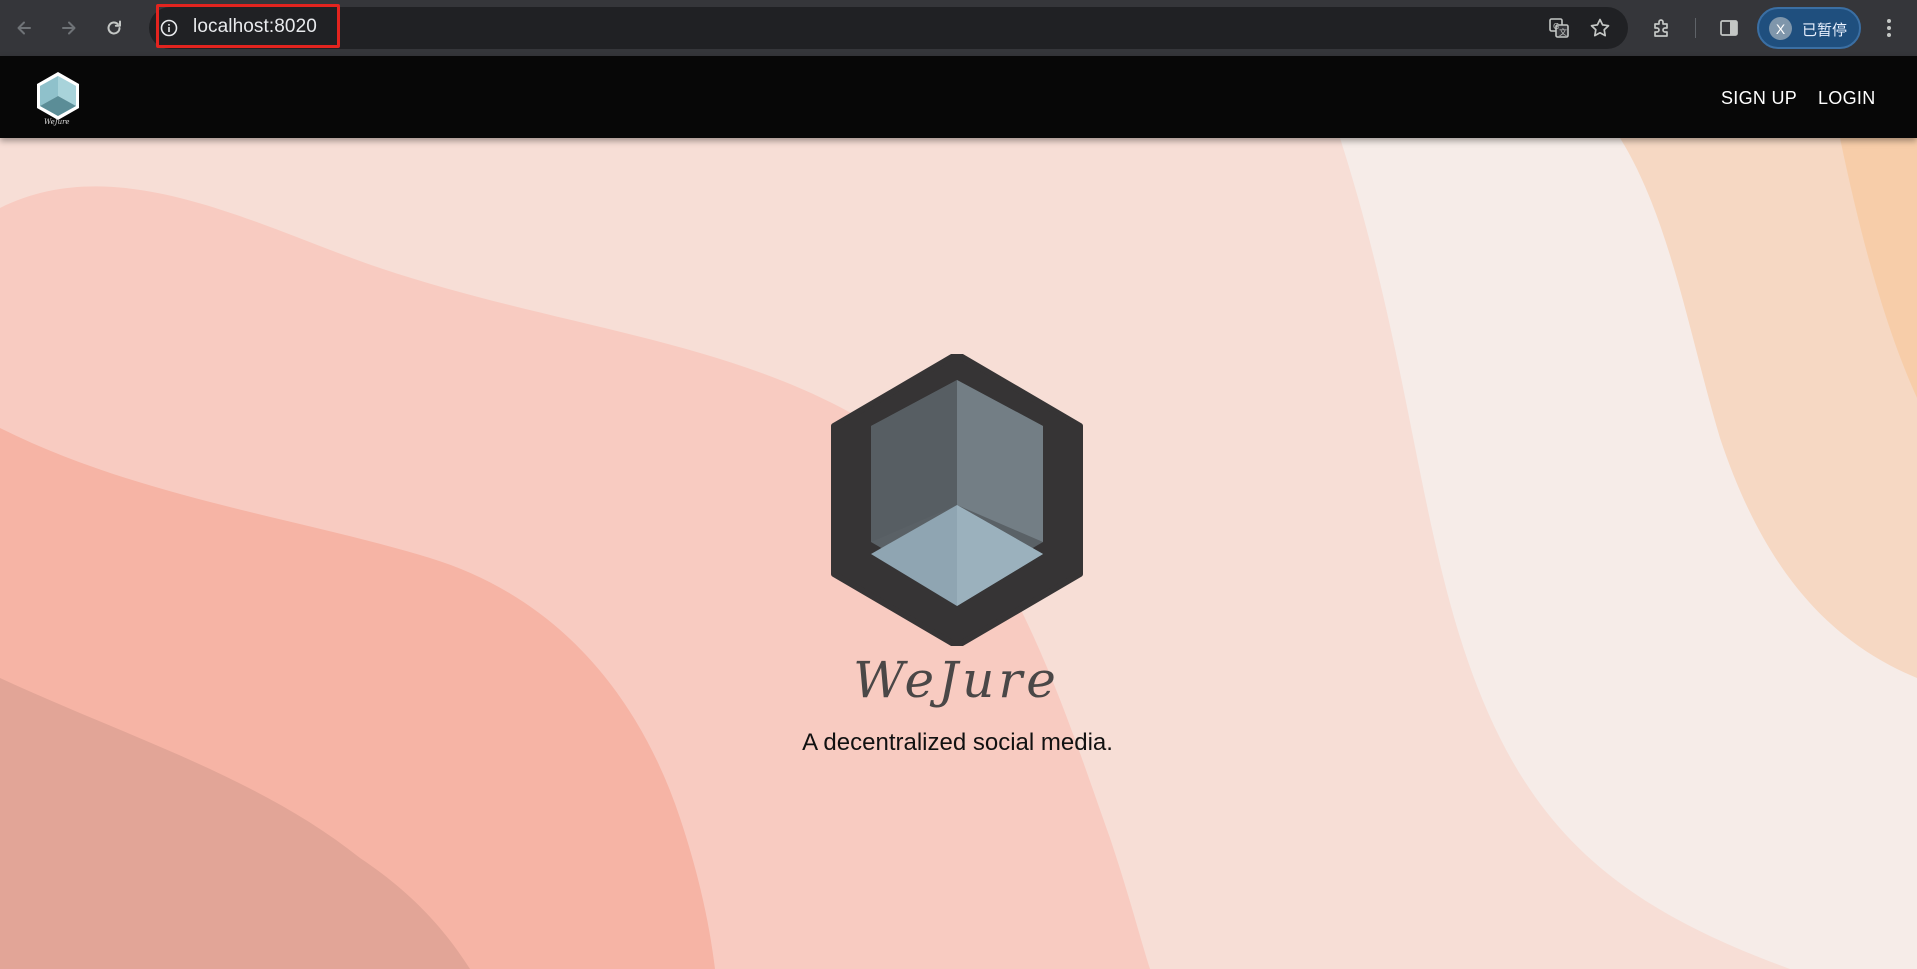 The width and height of the screenshot is (1917, 969). I want to click on avatar: X, so click(1780, 28).